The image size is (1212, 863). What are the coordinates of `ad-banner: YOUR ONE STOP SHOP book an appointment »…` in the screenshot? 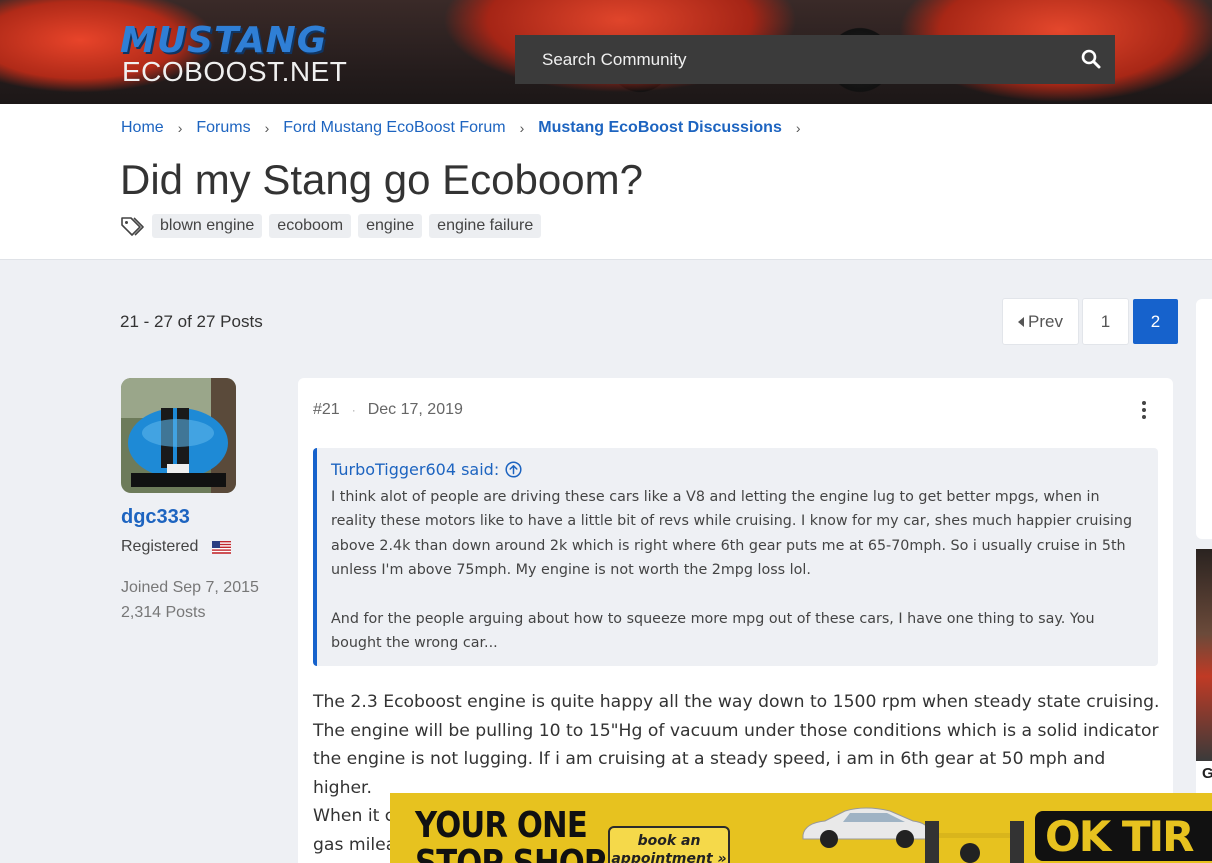 It's located at (801, 828).